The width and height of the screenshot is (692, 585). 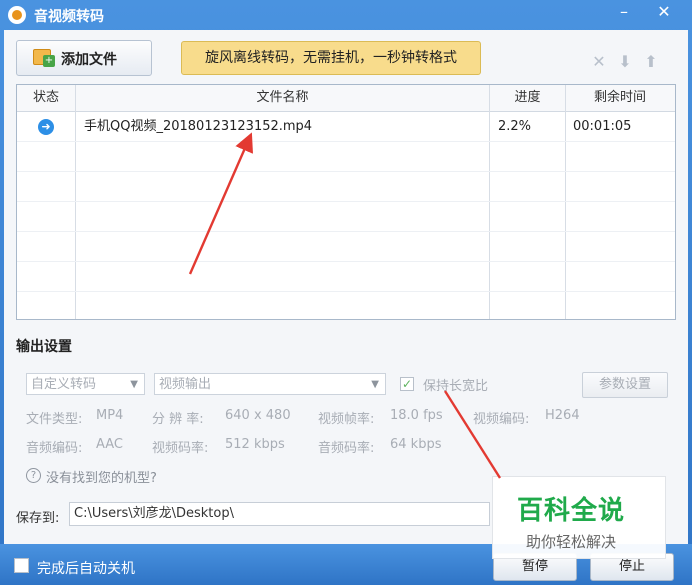 I want to click on remaining-time: 00:01:05, so click(x=602, y=126).